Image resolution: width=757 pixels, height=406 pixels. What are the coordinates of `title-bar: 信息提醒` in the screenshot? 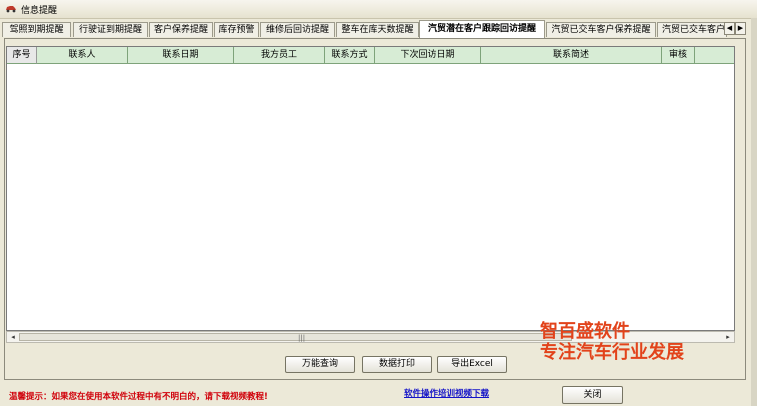 It's located at (378, 9).